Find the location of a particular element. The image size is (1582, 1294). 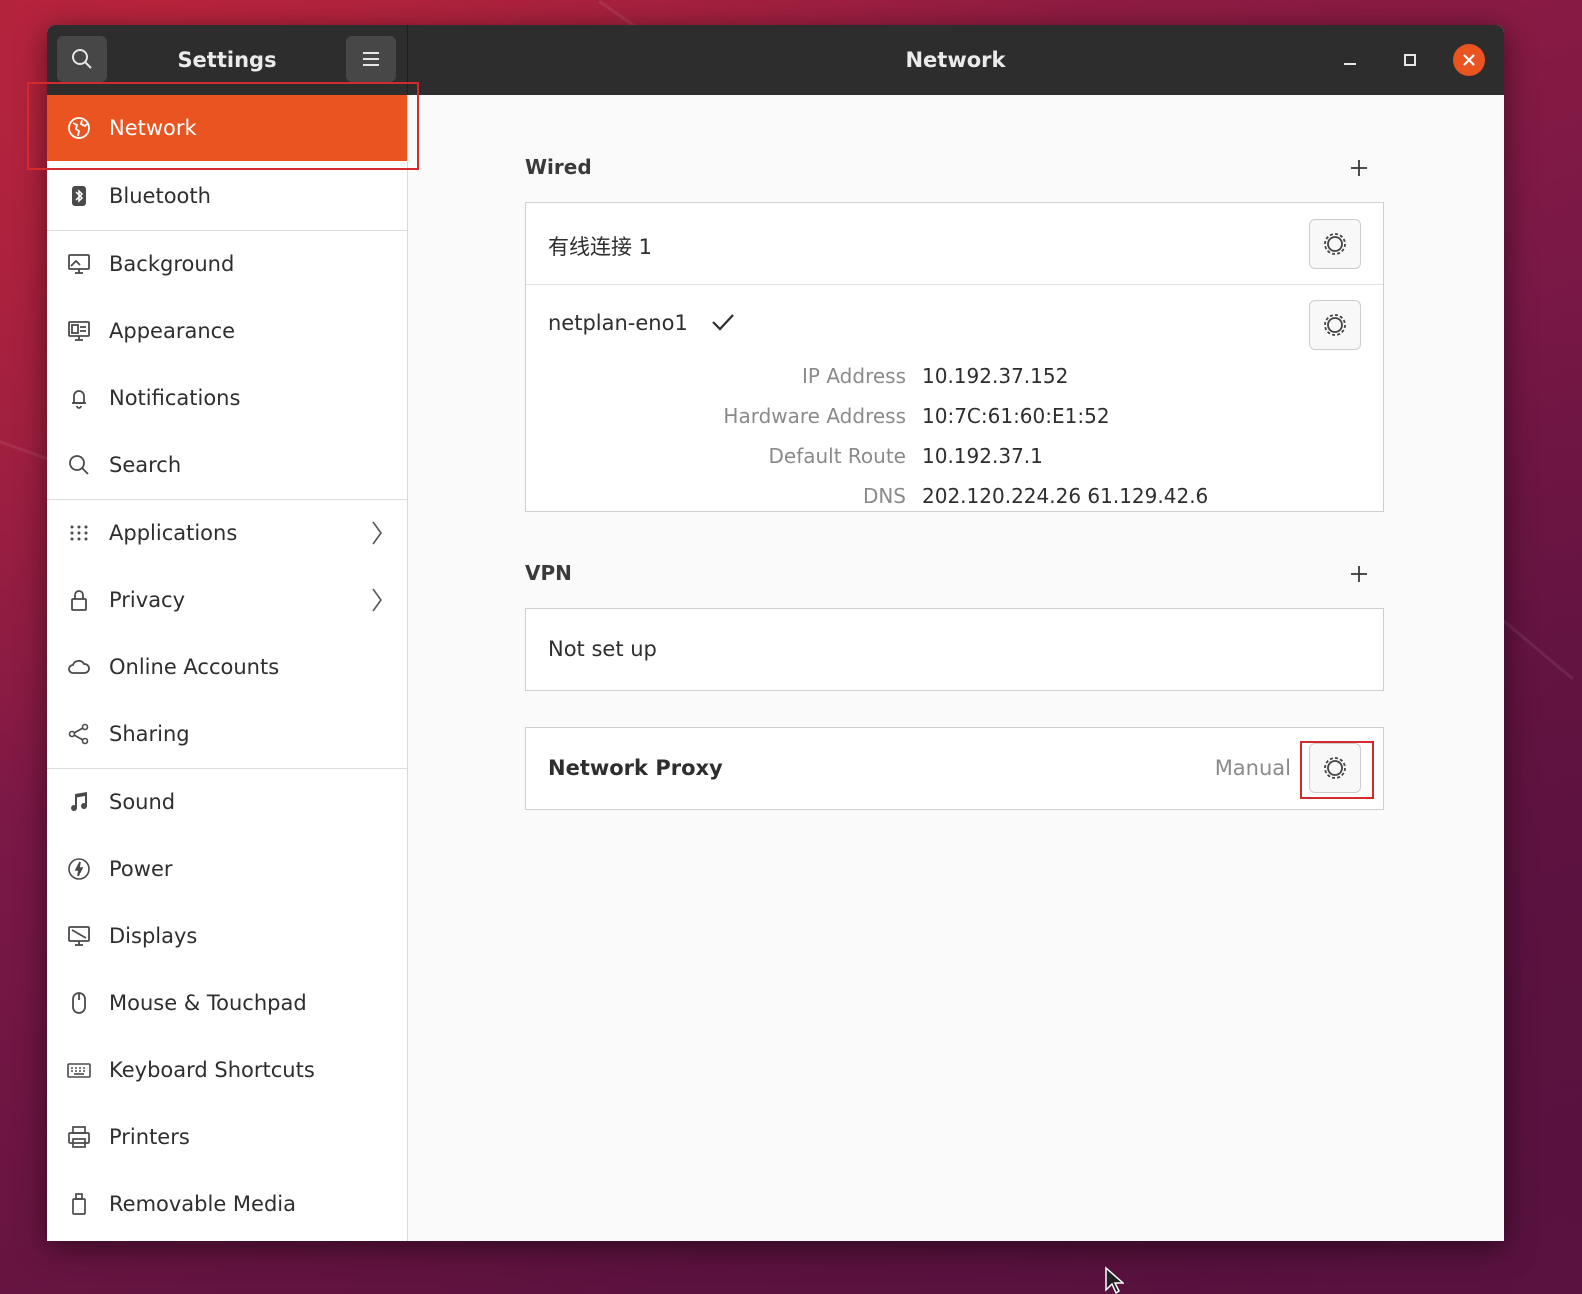

sidebar-item-label: Search is located at coordinates (145, 465).